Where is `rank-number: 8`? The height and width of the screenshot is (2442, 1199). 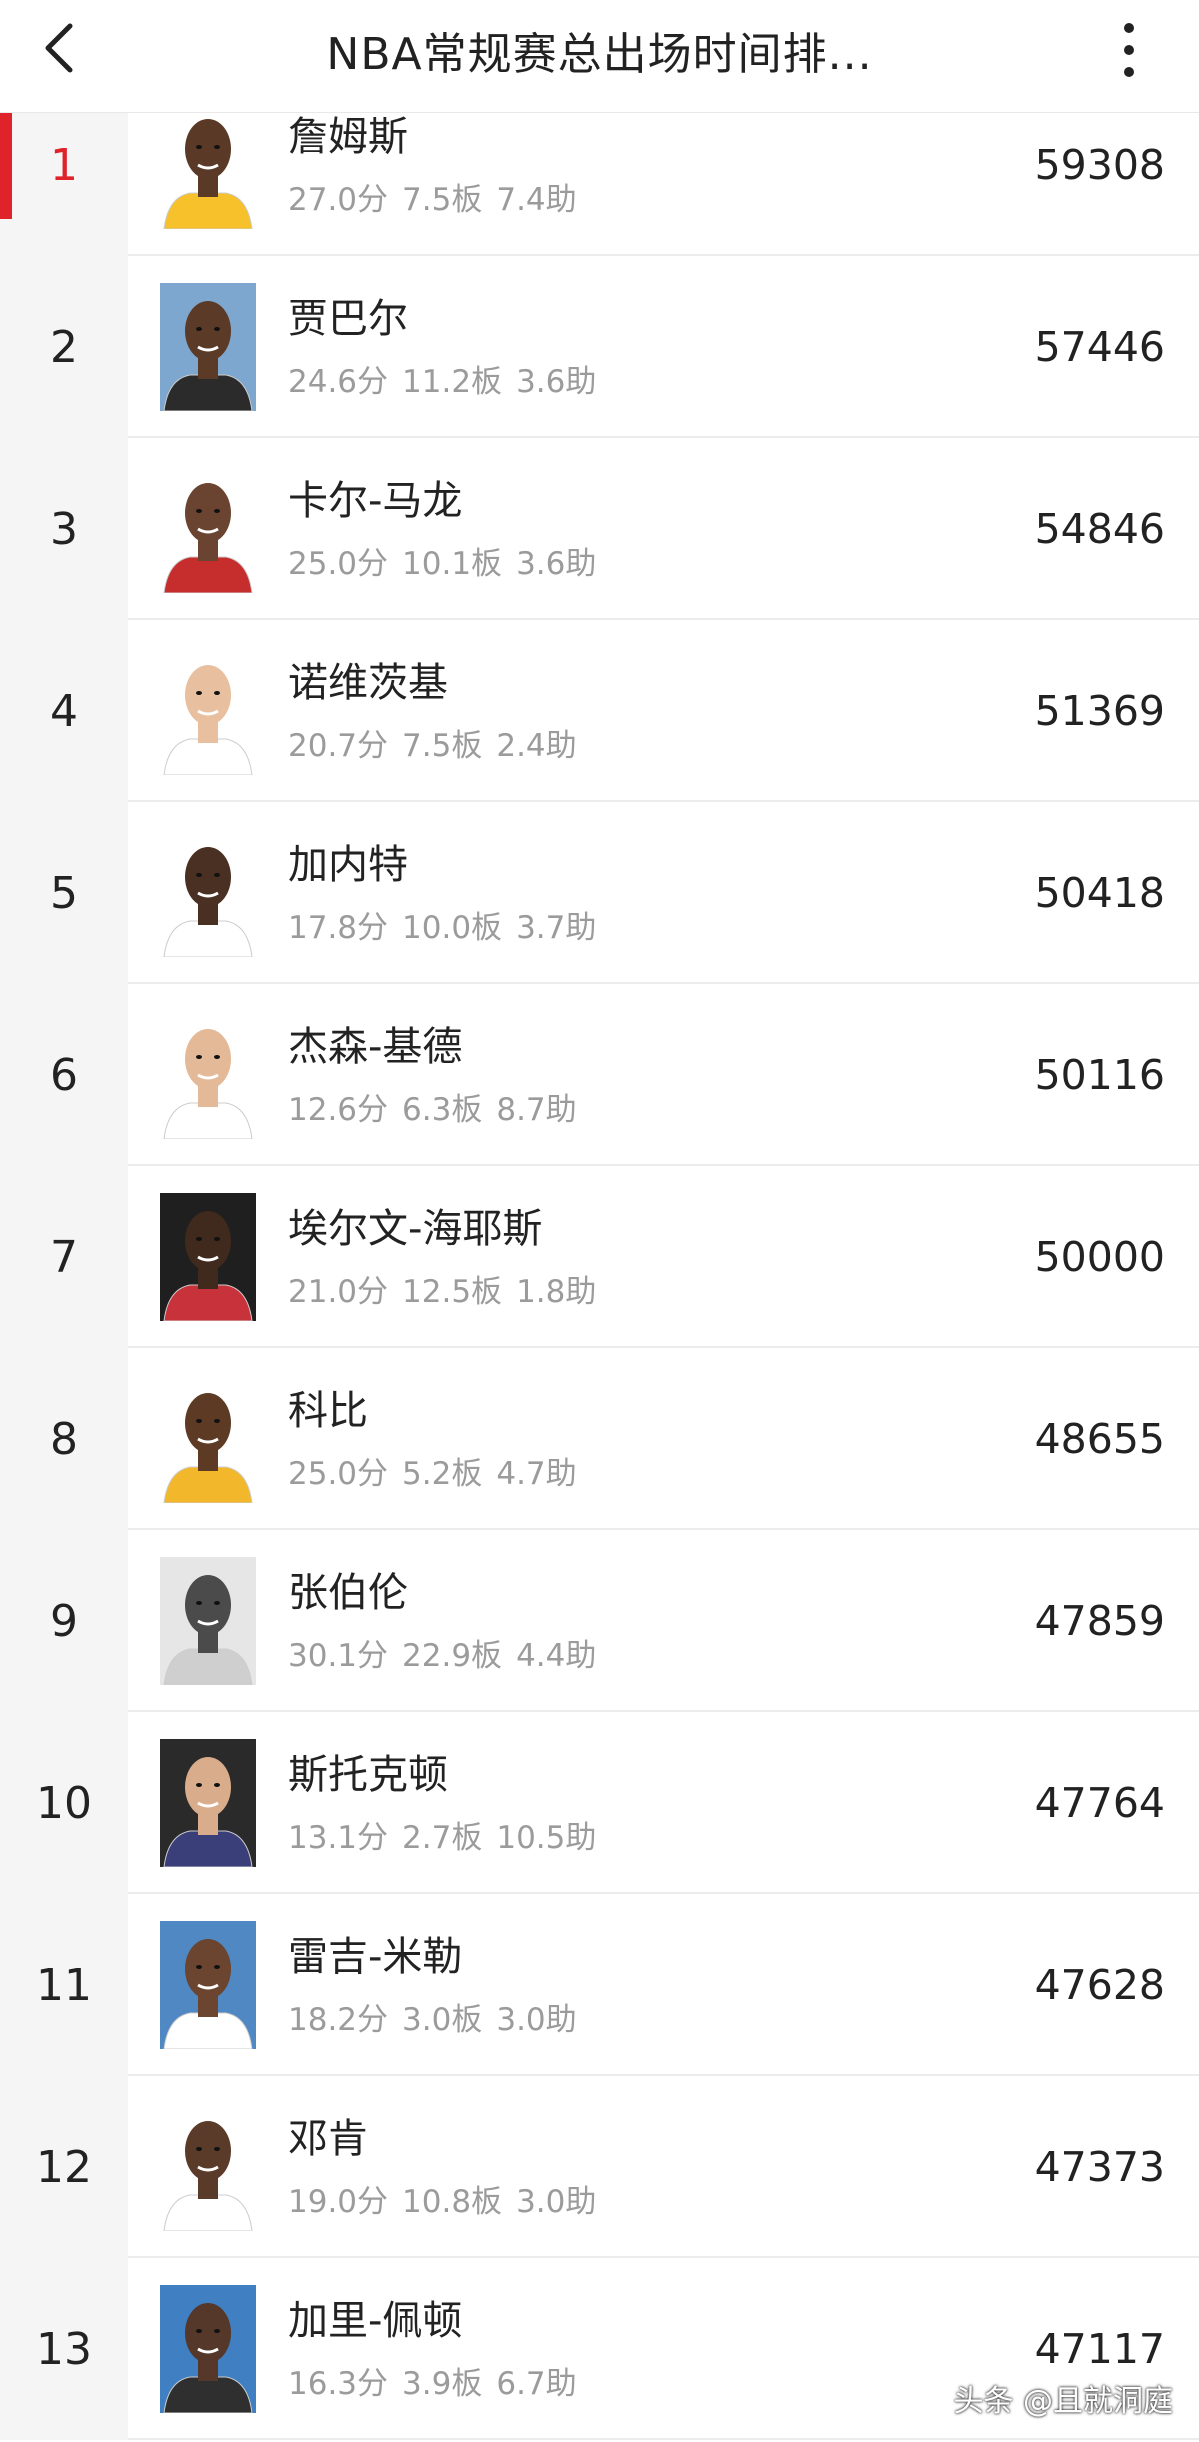
rank-number: 8 is located at coordinates (64, 1439).